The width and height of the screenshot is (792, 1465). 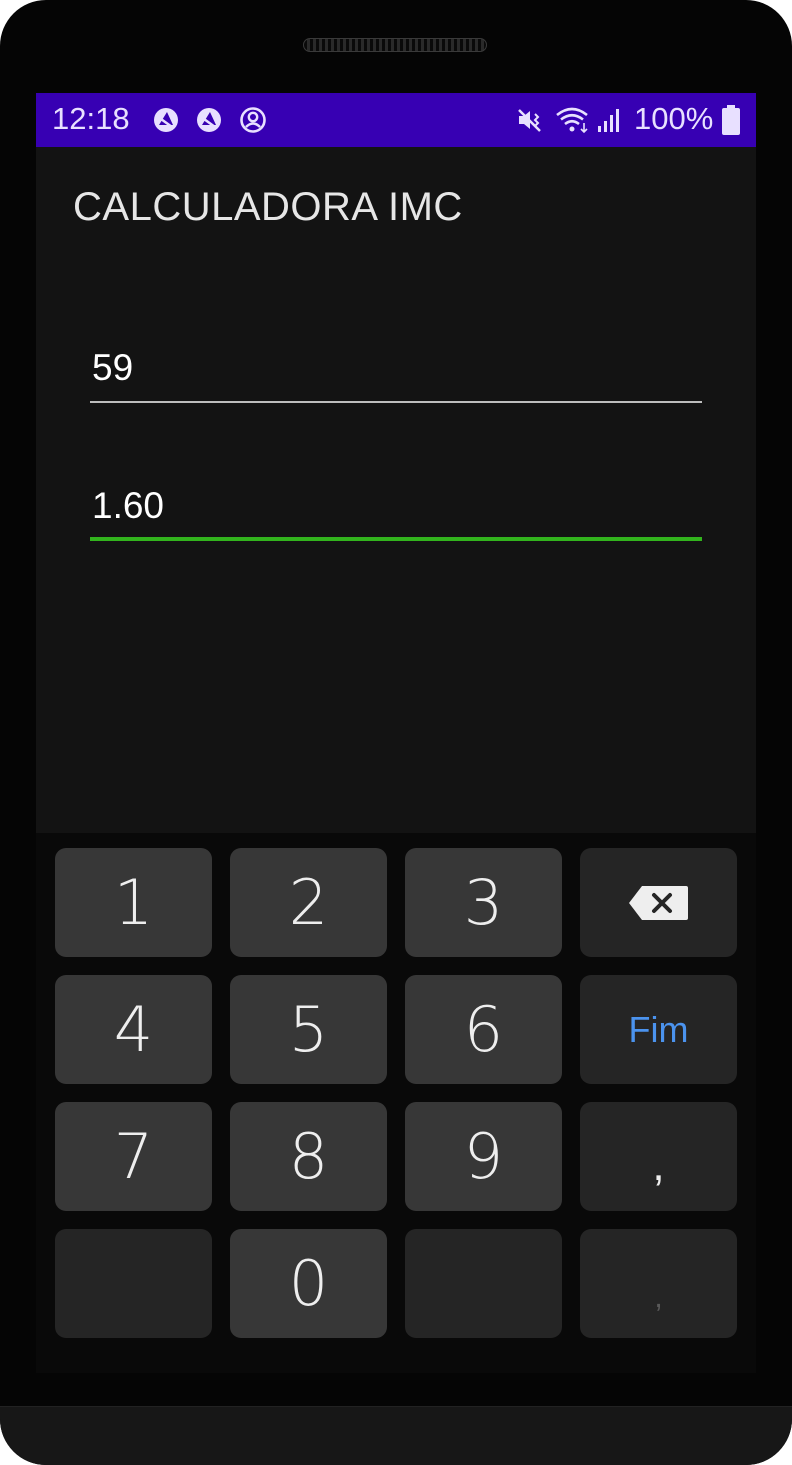 I want to click on key-1: 1, so click(x=133, y=902).